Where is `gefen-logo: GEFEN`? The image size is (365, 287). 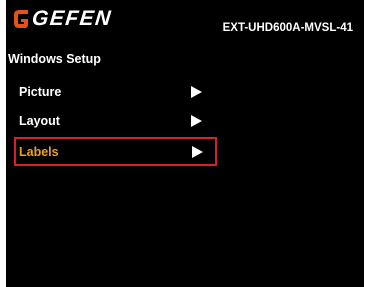 gefen-logo: GEFEN is located at coordinates (63, 19).